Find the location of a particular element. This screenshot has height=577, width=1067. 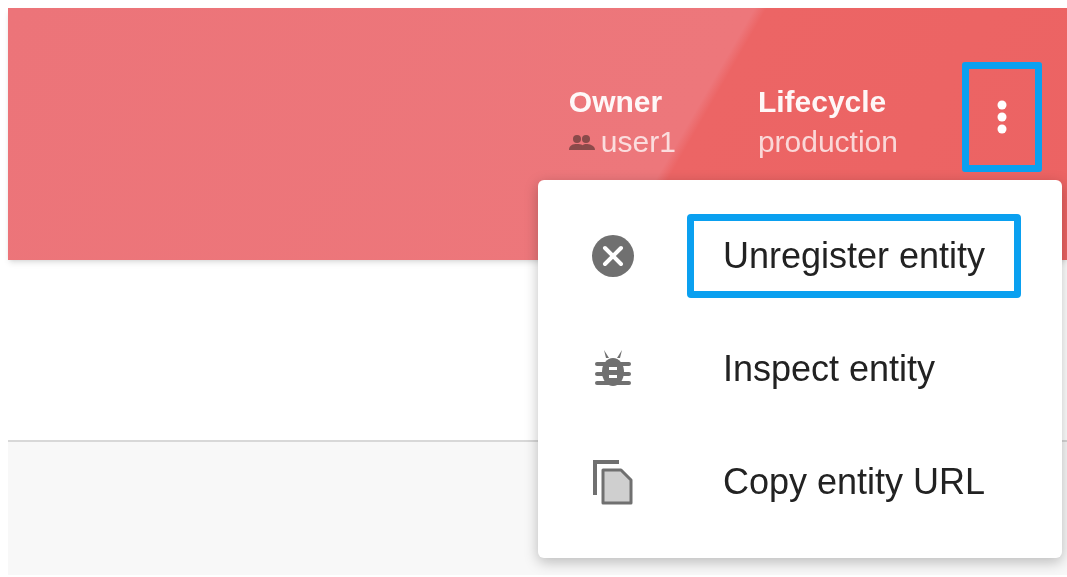

cancel-icon is located at coordinates (613, 256).